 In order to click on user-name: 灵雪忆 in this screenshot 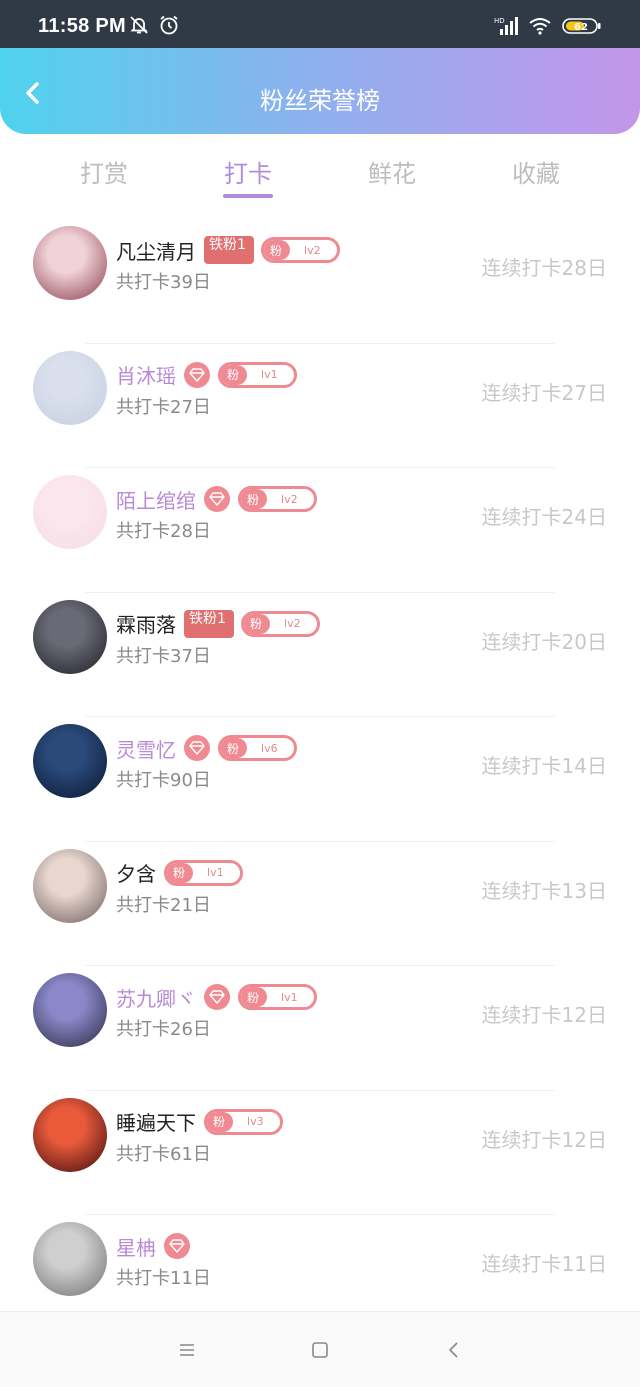, I will do `click(146, 748)`.